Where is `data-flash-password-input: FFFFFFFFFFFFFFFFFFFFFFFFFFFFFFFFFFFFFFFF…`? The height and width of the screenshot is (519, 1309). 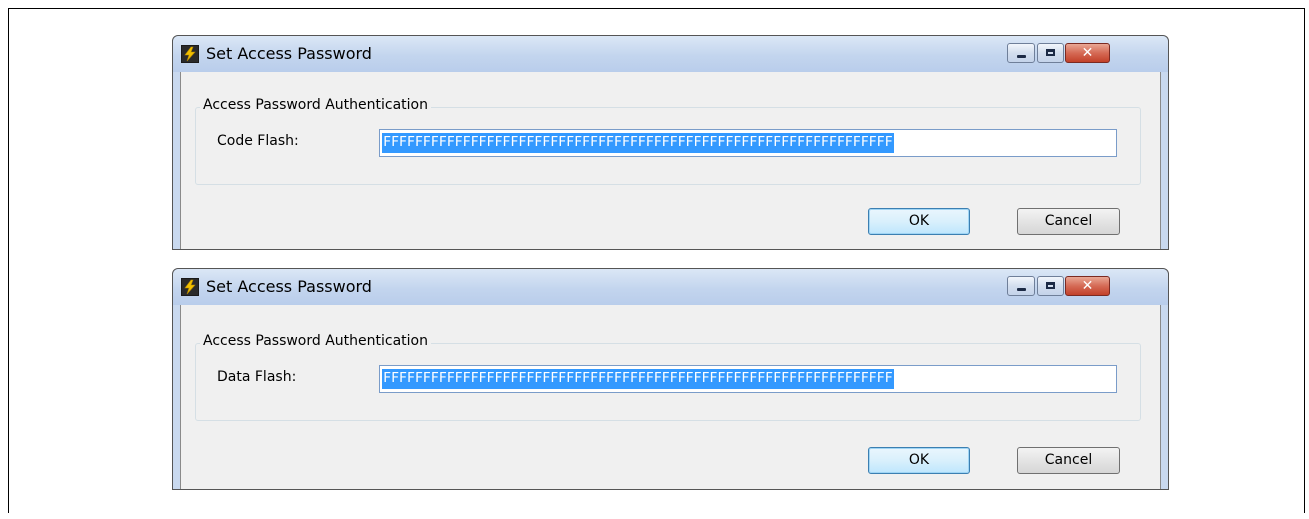 data-flash-password-input: FFFFFFFFFFFFFFFFFFFFFFFFFFFFFFFFFFFFFFFF… is located at coordinates (748, 379).